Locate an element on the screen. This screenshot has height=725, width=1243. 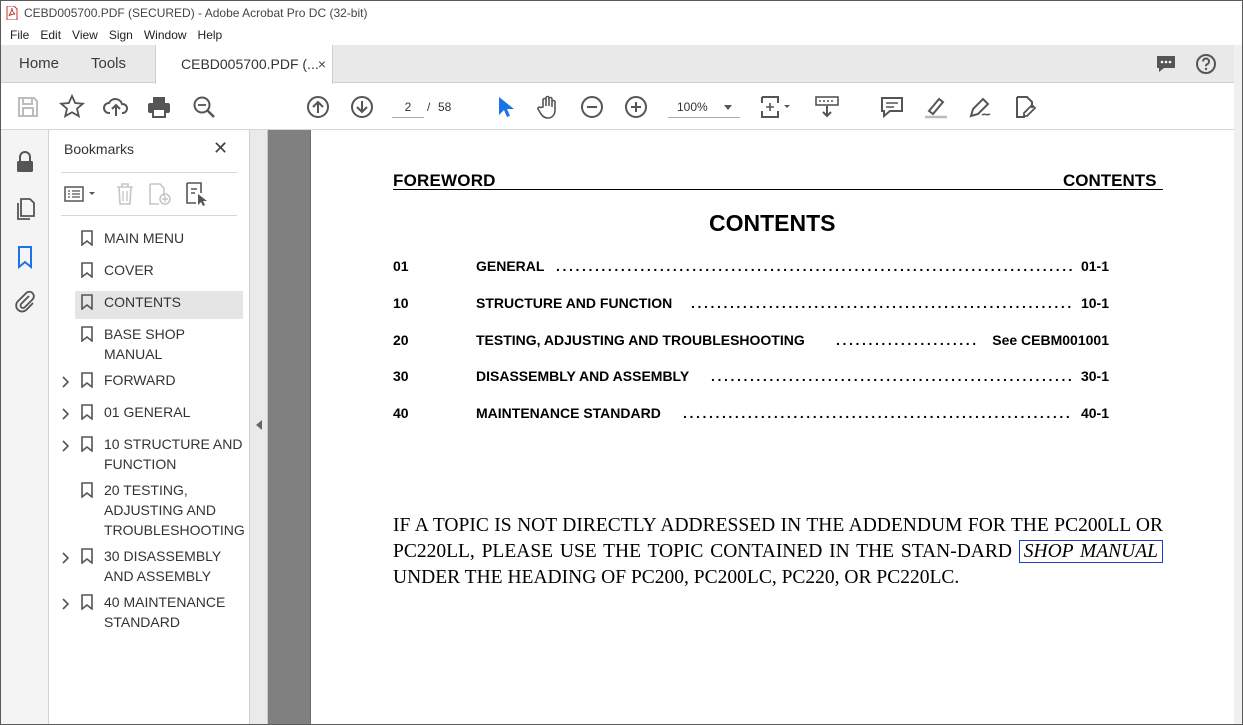
select-cursor-icon is located at coordinates (505, 107).